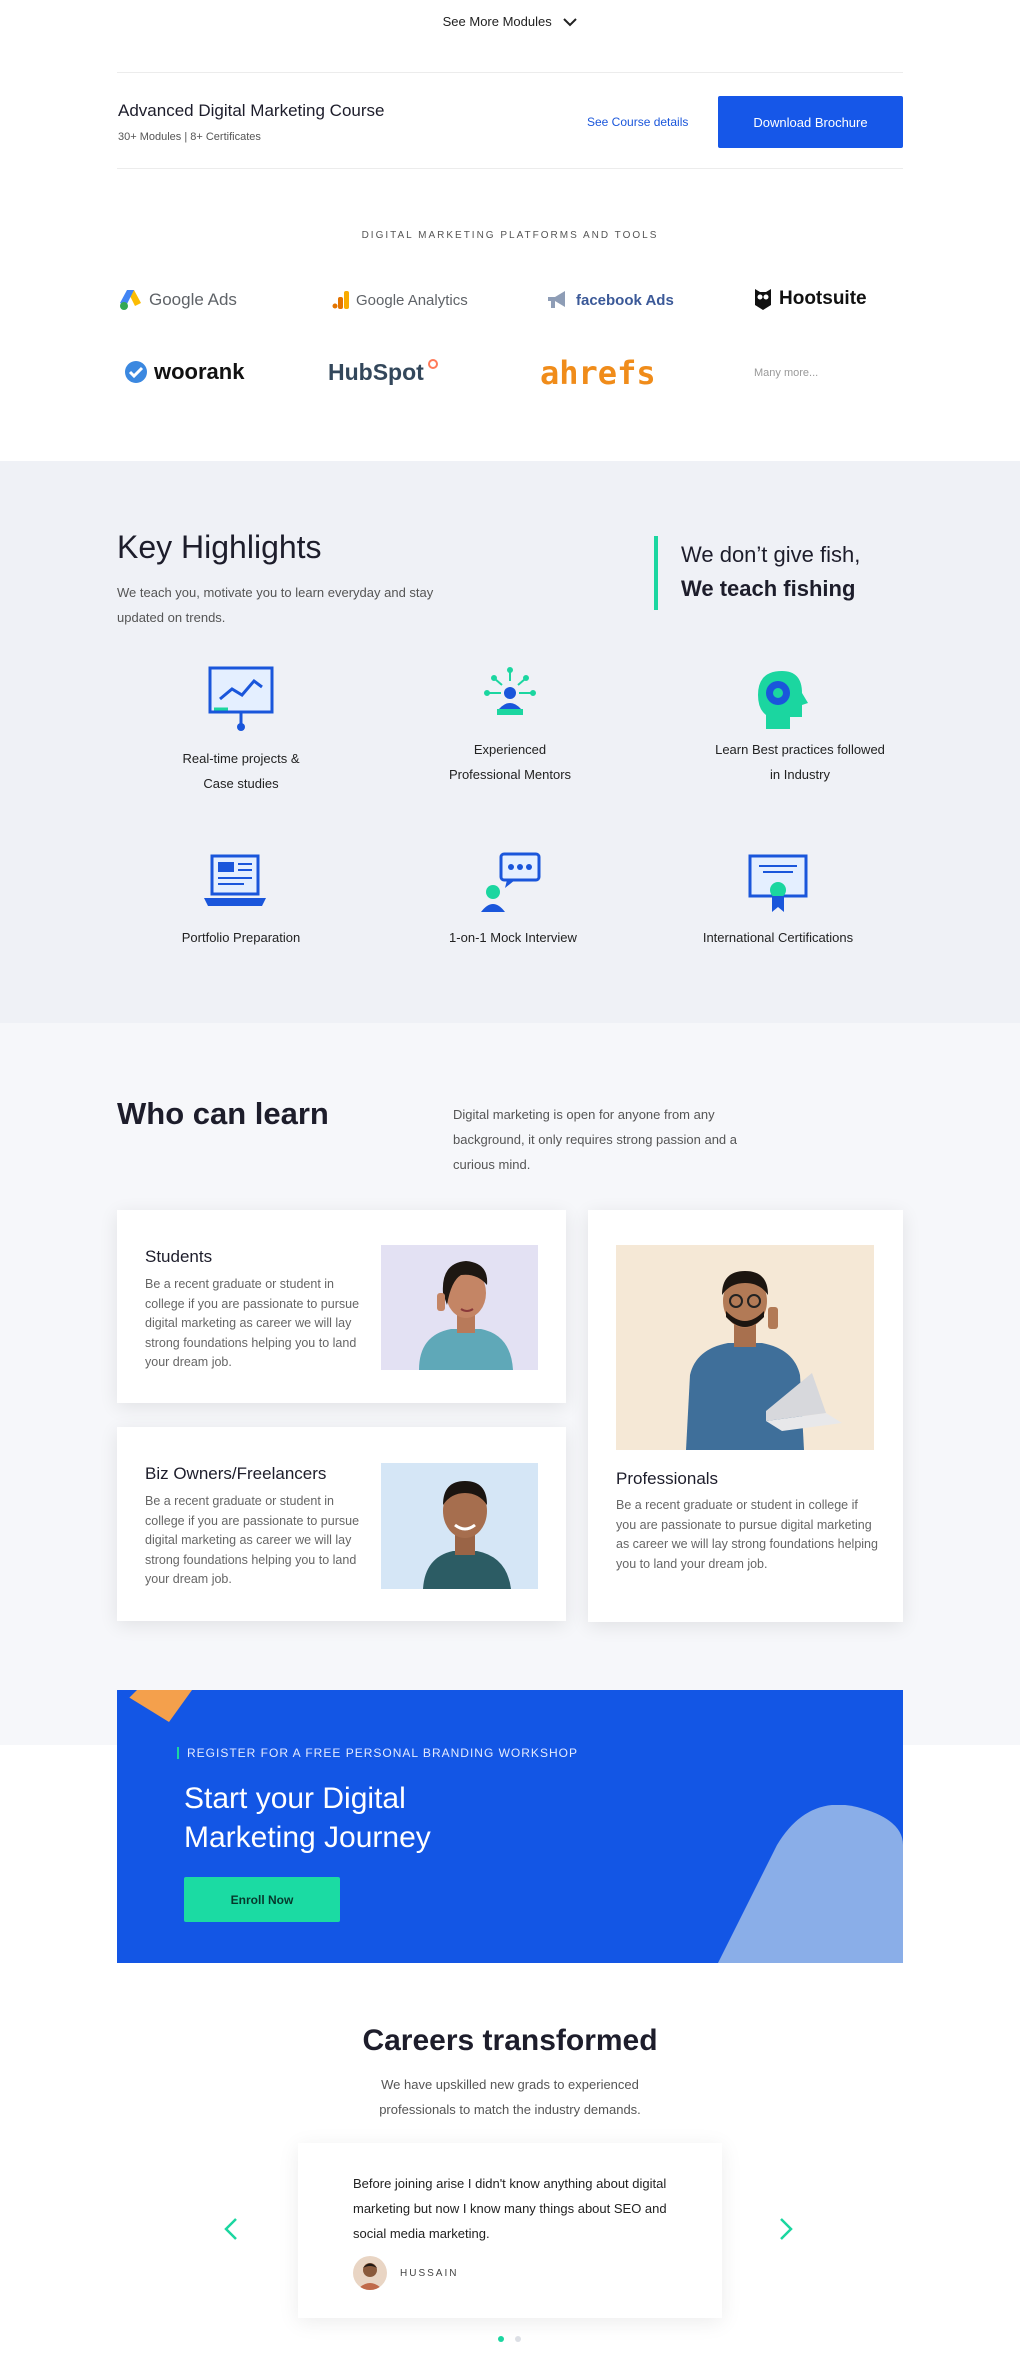 This screenshot has height=2366, width=1020. Describe the element at coordinates (219, 547) in the screenshot. I see `key-highlights-title: Key Highlights` at that location.